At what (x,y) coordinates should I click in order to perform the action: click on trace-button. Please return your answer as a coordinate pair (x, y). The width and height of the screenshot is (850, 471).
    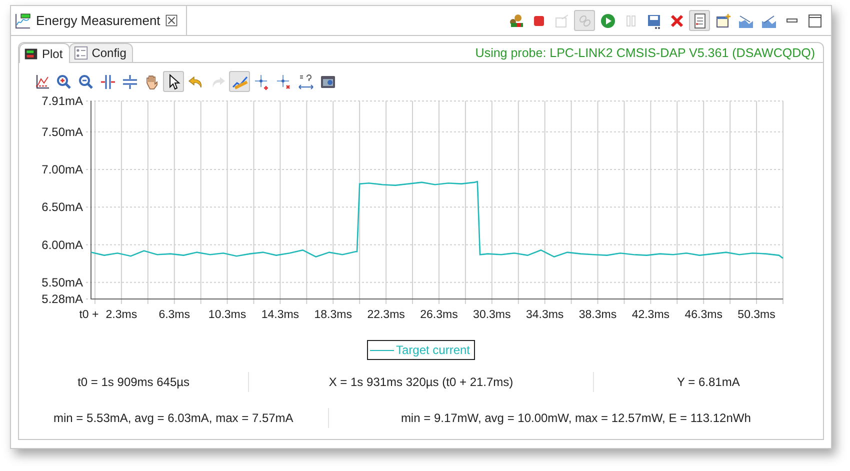
    Looking at the image, I should click on (239, 81).